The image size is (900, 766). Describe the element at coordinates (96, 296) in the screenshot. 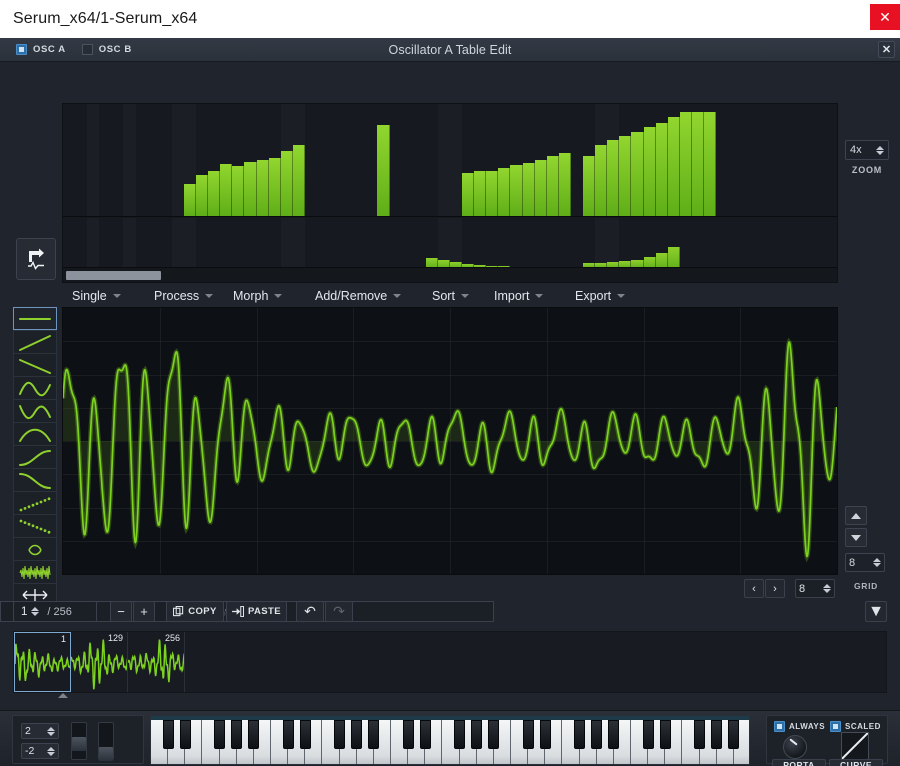

I see `menu-single: Single` at that location.